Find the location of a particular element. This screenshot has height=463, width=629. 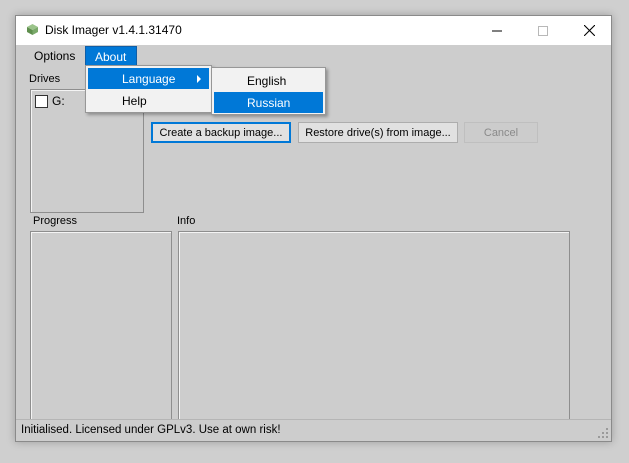

menu-item-english-label: English is located at coordinates (267, 80).